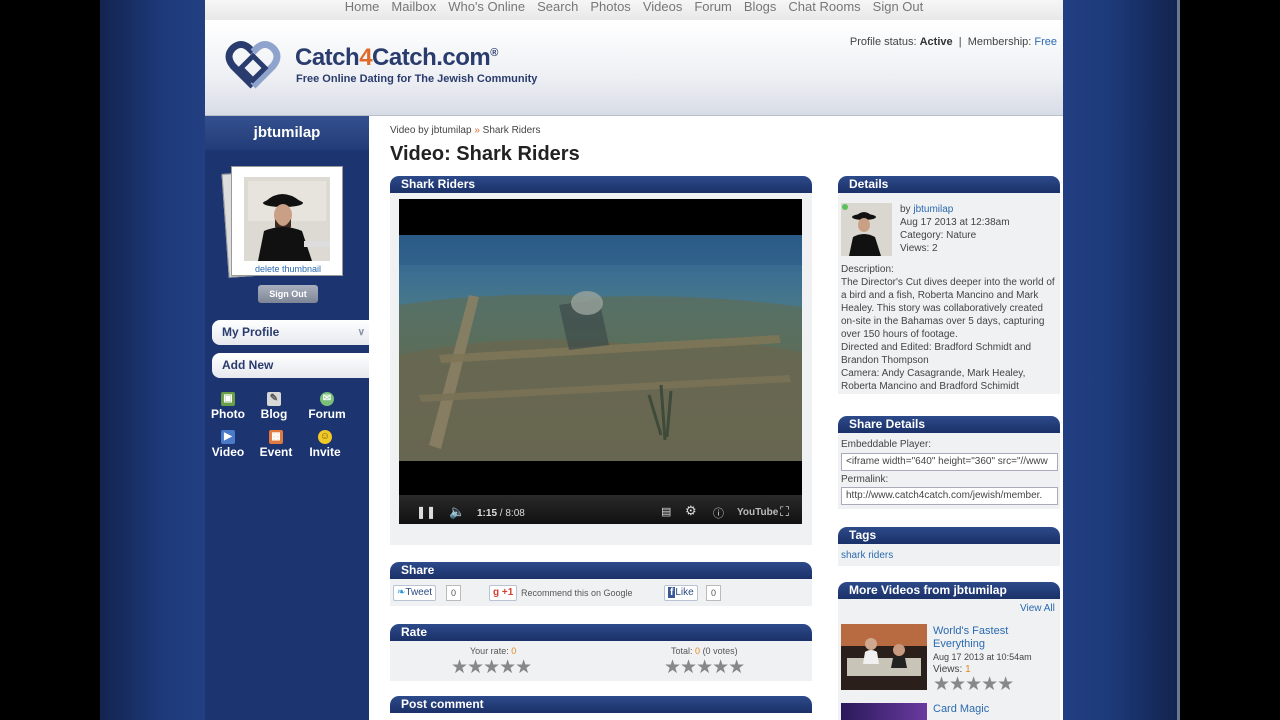 Image resolution: width=1280 pixels, height=720 pixels. What do you see at coordinates (866, 229) in the screenshot?
I see `details-avatar` at bounding box center [866, 229].